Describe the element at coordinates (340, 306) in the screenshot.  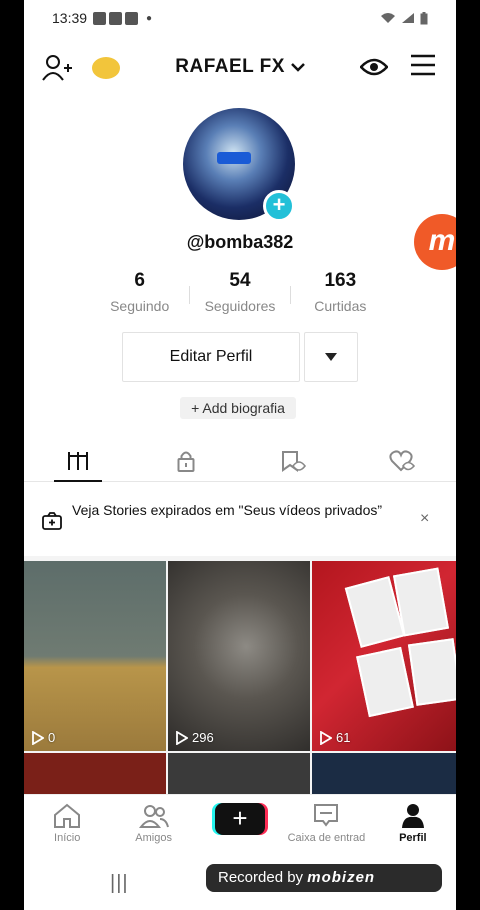
I see `stat-label: Curtidas` at that location.